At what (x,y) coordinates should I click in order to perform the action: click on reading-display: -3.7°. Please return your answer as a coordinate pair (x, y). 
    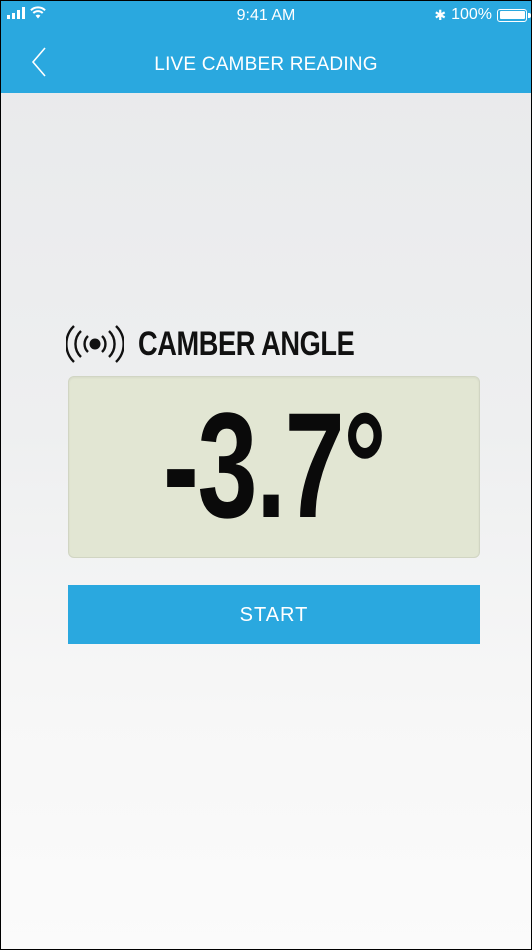
    Looking at the image, I should click on (274, 467).